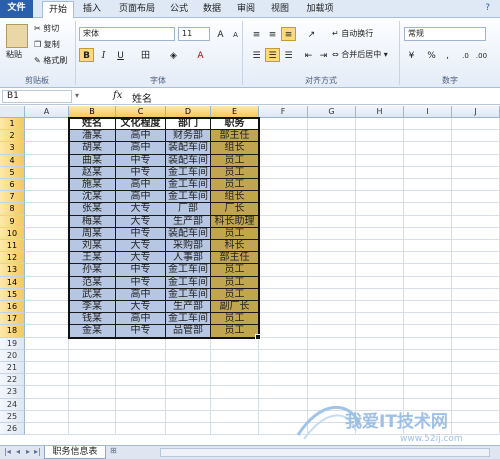  I want to click on tab-insert: 插入, so click(92, 9).